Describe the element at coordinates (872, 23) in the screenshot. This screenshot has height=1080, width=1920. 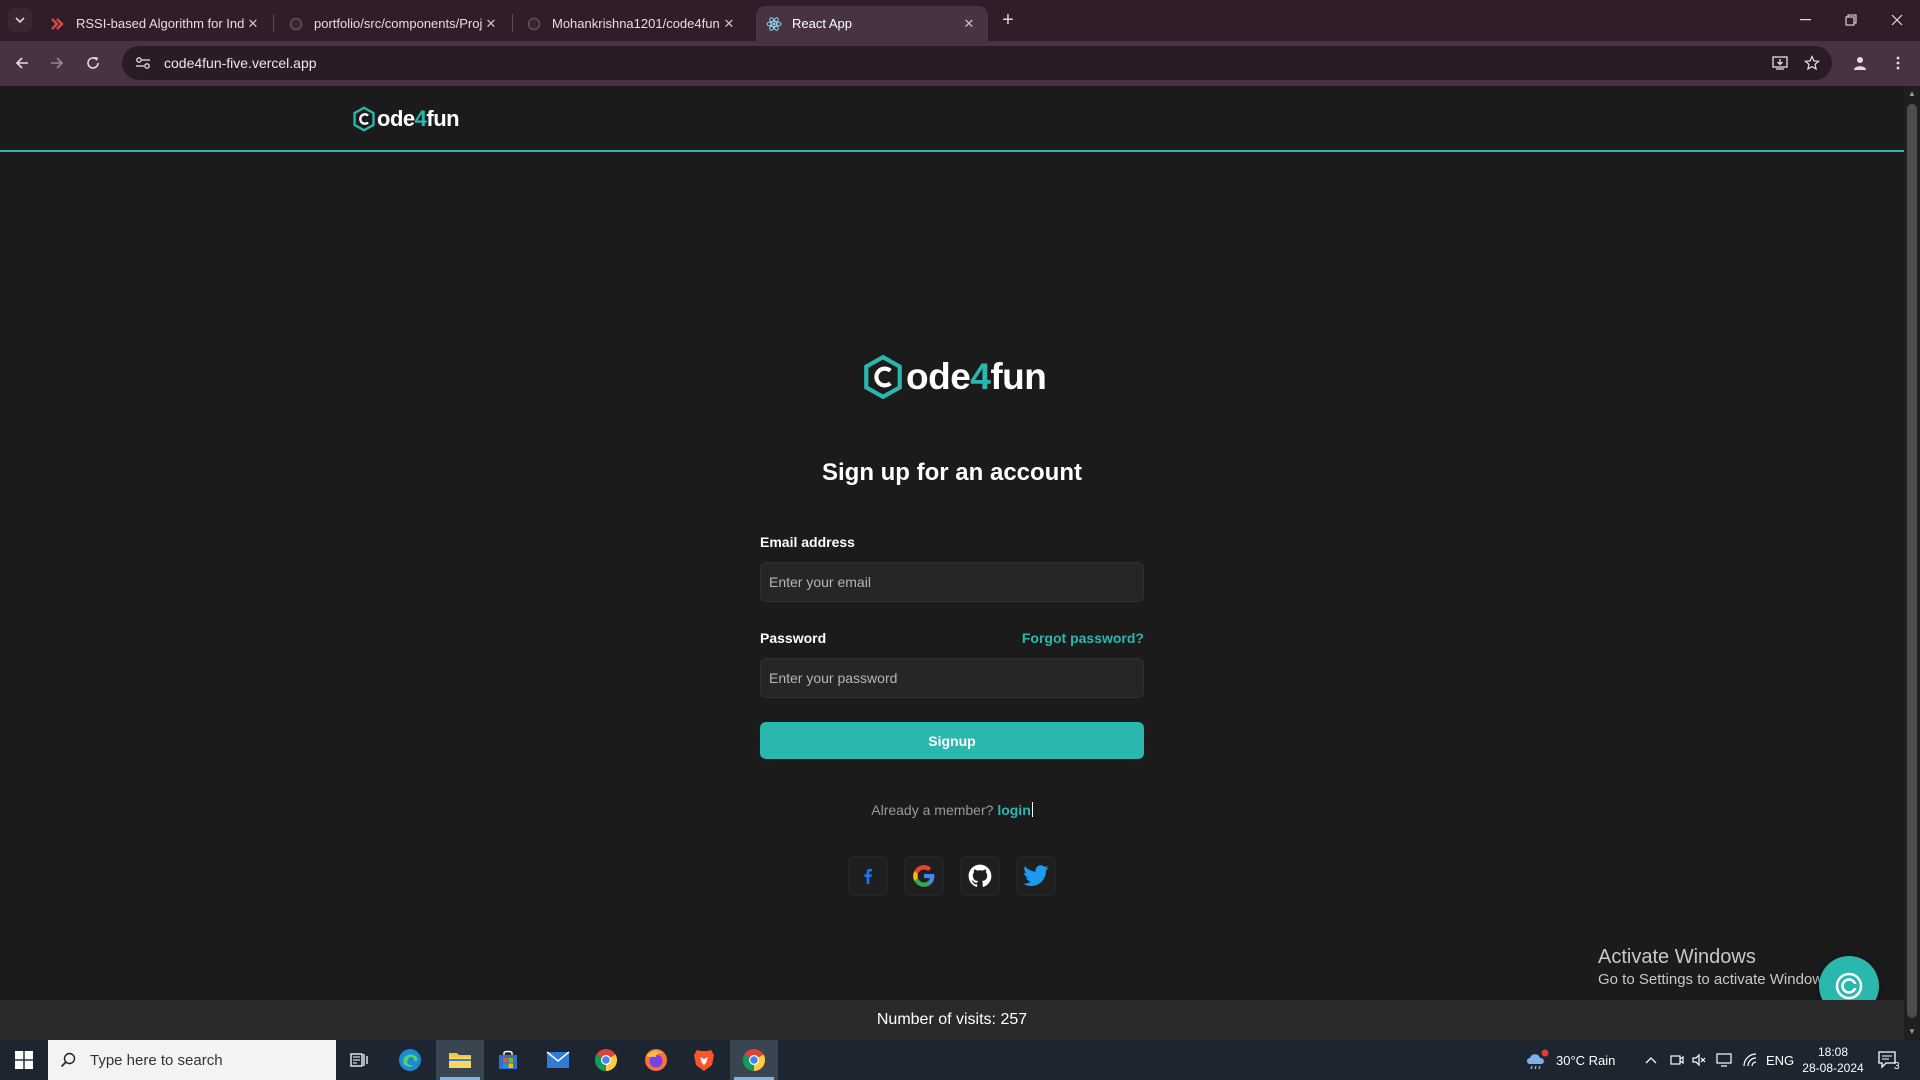
I see `browser-tab-react-app: React App ✕` at that location.